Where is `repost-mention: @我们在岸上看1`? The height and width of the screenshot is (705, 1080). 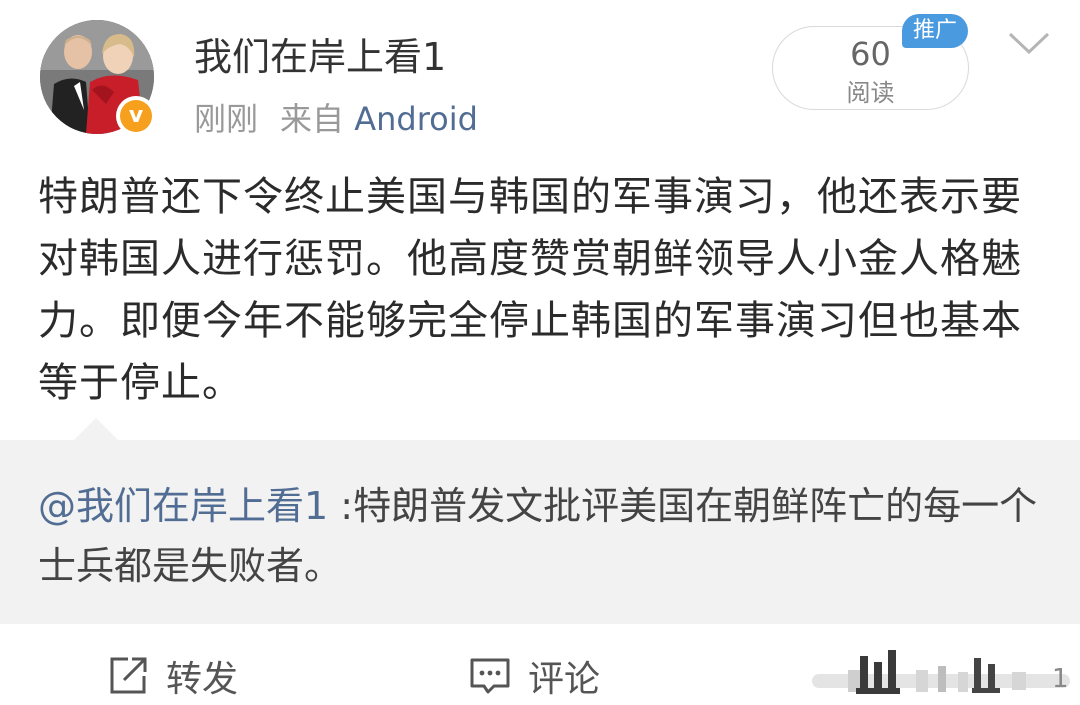
repost-mention: @我们在岸上看1 is located at coordinates (183, 506).